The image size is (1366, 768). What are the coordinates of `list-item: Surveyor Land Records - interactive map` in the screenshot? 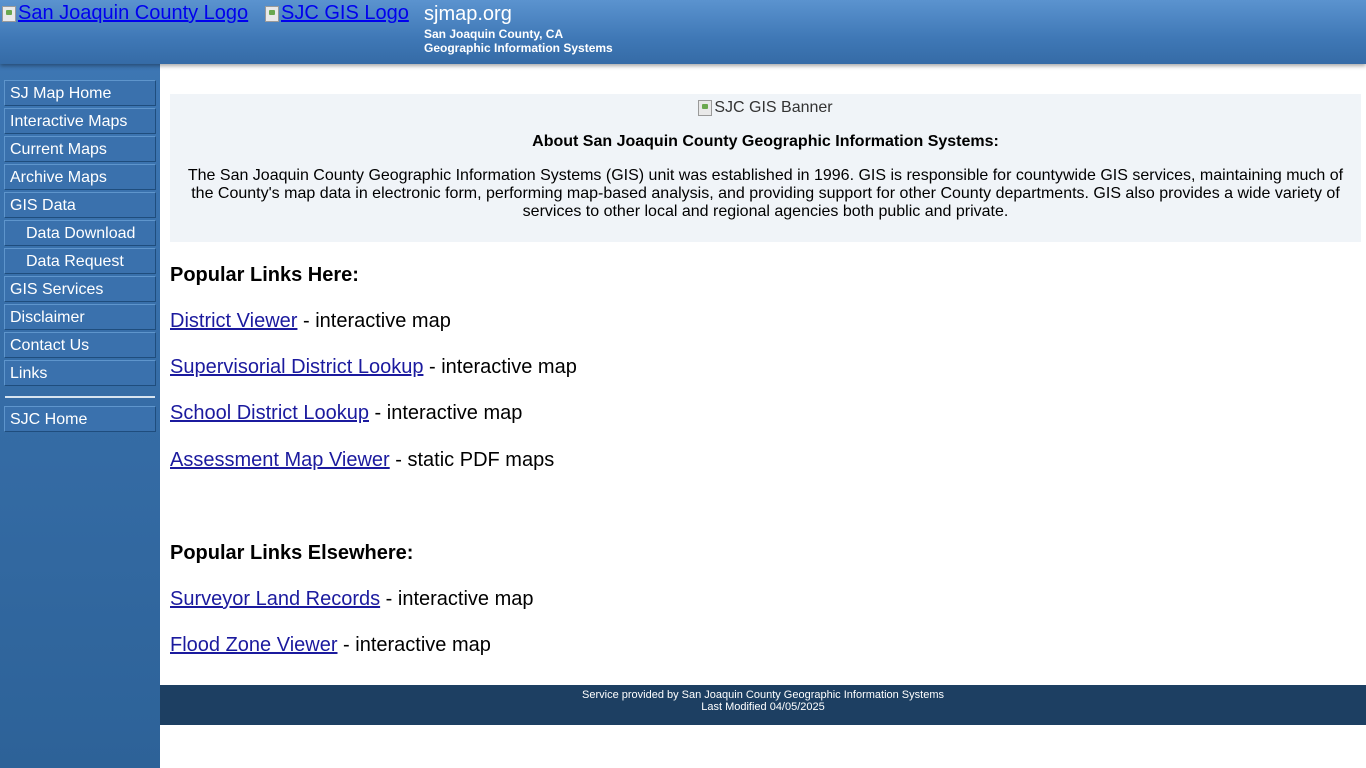 It's located at (352, 599).